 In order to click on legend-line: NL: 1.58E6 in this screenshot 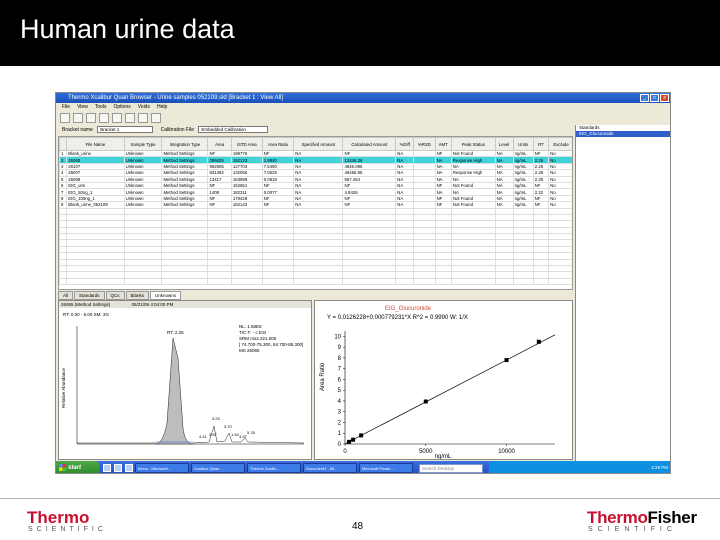, I will do `click(250, 326)`.